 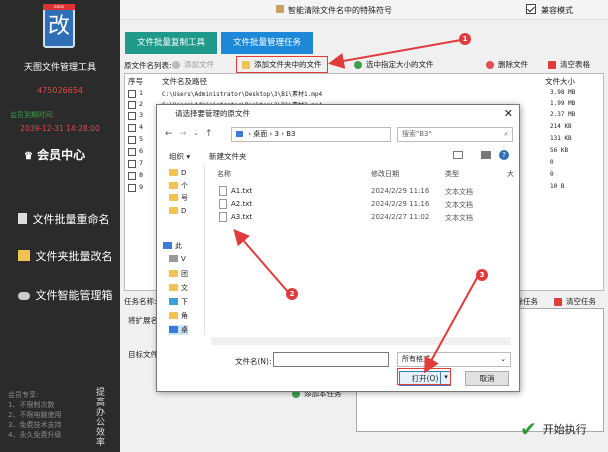 What do you see at coordinates (394, 64) in the screenshot?
I see `select-size-button: 选中指定大小的文件` at bounding box center [394, 64].